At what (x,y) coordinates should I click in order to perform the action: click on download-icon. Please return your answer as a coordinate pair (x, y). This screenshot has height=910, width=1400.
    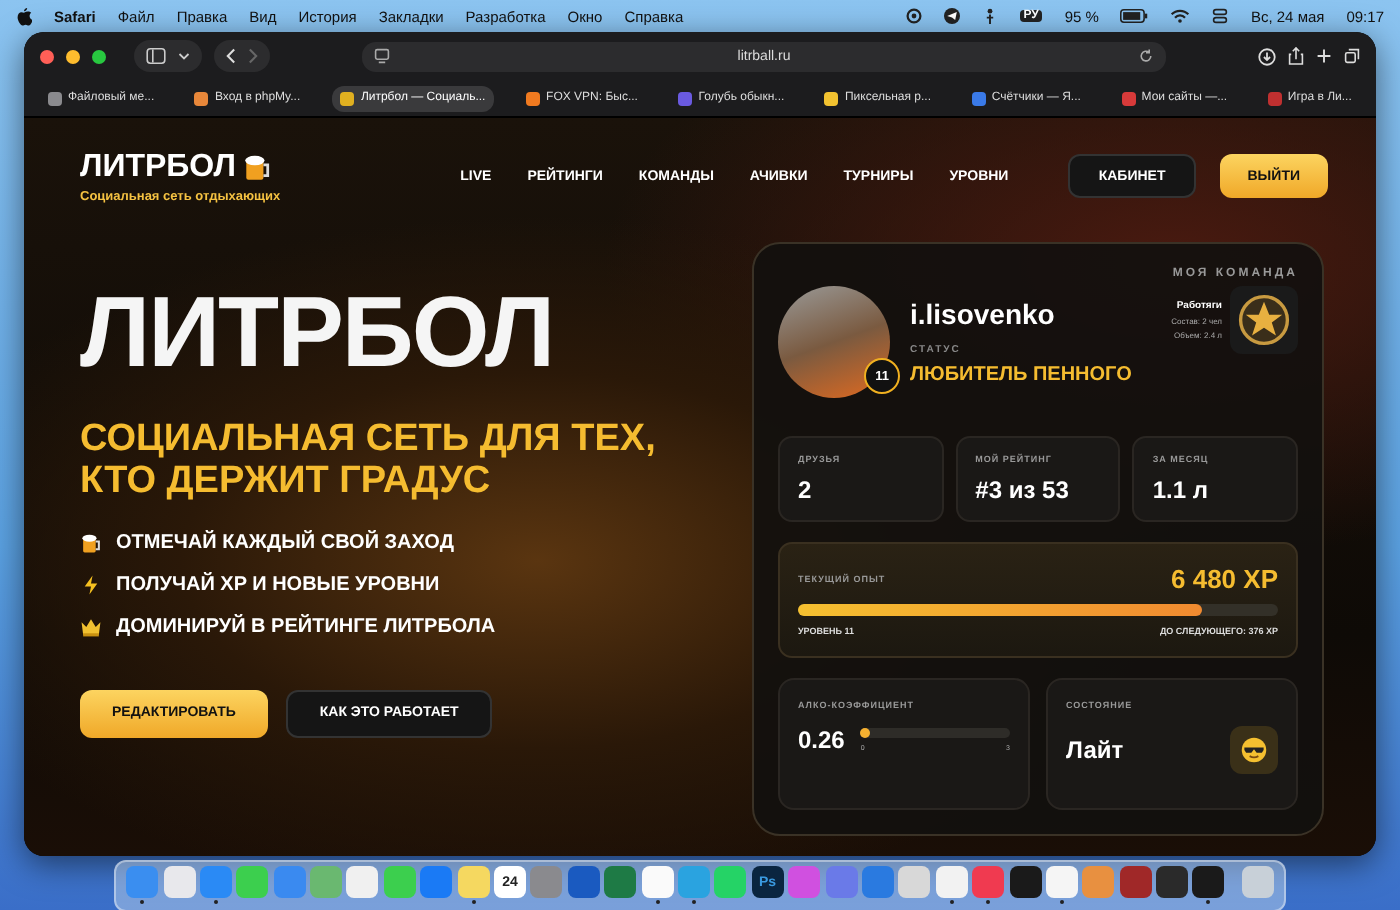
    Looking at the image, I should click on (1267, 56).